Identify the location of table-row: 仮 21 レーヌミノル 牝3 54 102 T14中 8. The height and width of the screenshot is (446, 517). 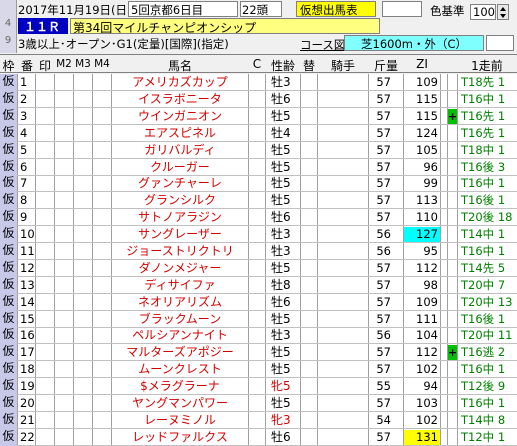
(258, 420).